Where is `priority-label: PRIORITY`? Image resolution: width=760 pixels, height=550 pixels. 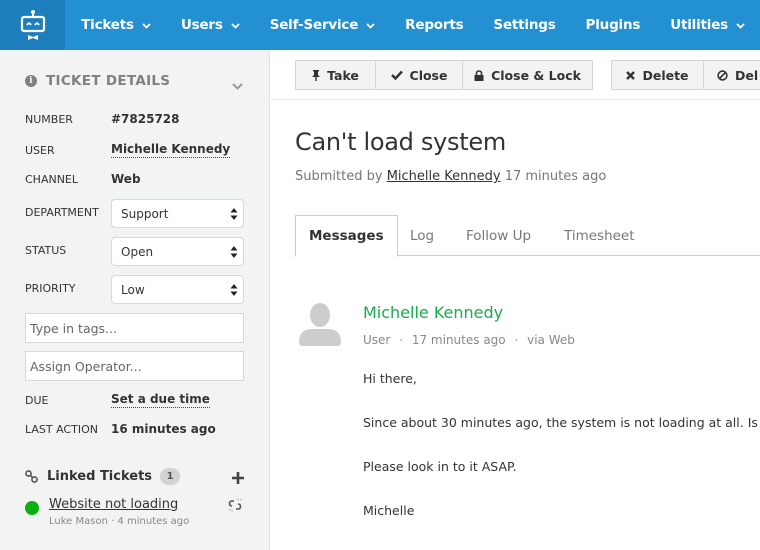 priority-label: PRIORITY is located at coordinates (50, 288).